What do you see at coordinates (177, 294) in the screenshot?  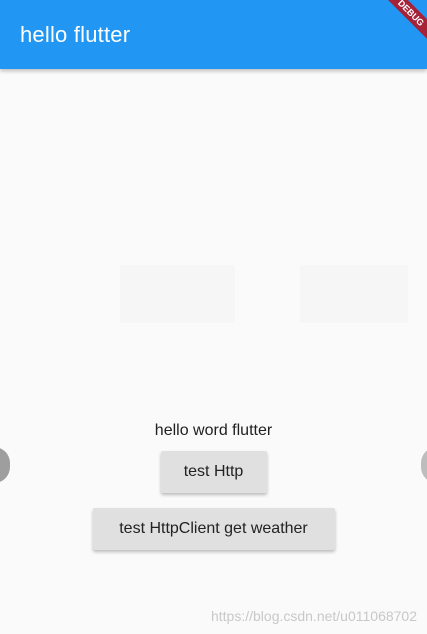 I see `background-shape-left` at bounding box center [177, 294].